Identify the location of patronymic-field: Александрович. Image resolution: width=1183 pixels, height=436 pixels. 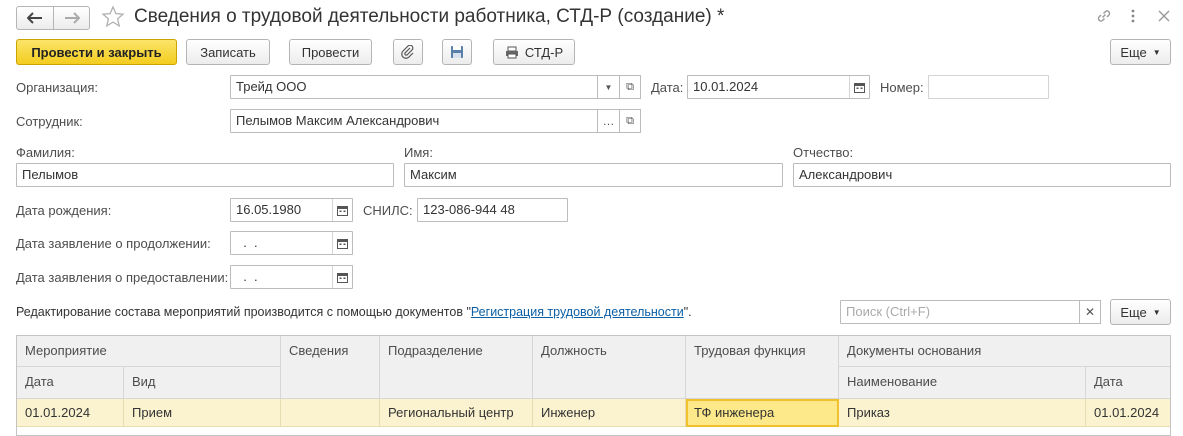
(982, 175).